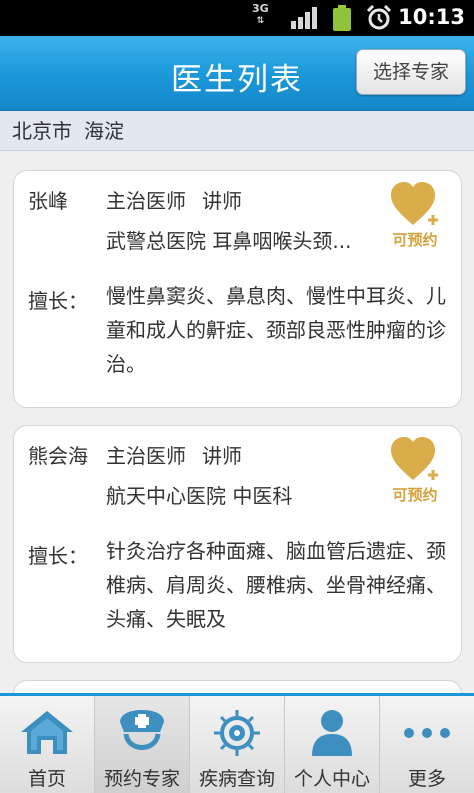 The image size is (474, 793). What do you see at coordinates (48, 201) in the screenshot?
I see `doctor-name: 张峰` at bounding box center [48, 201].